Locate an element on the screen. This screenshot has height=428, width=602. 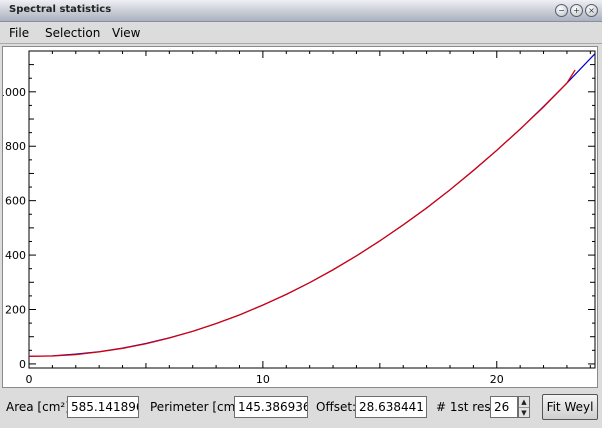
x-tick-label: 0 is located at coordinates (29, 379).